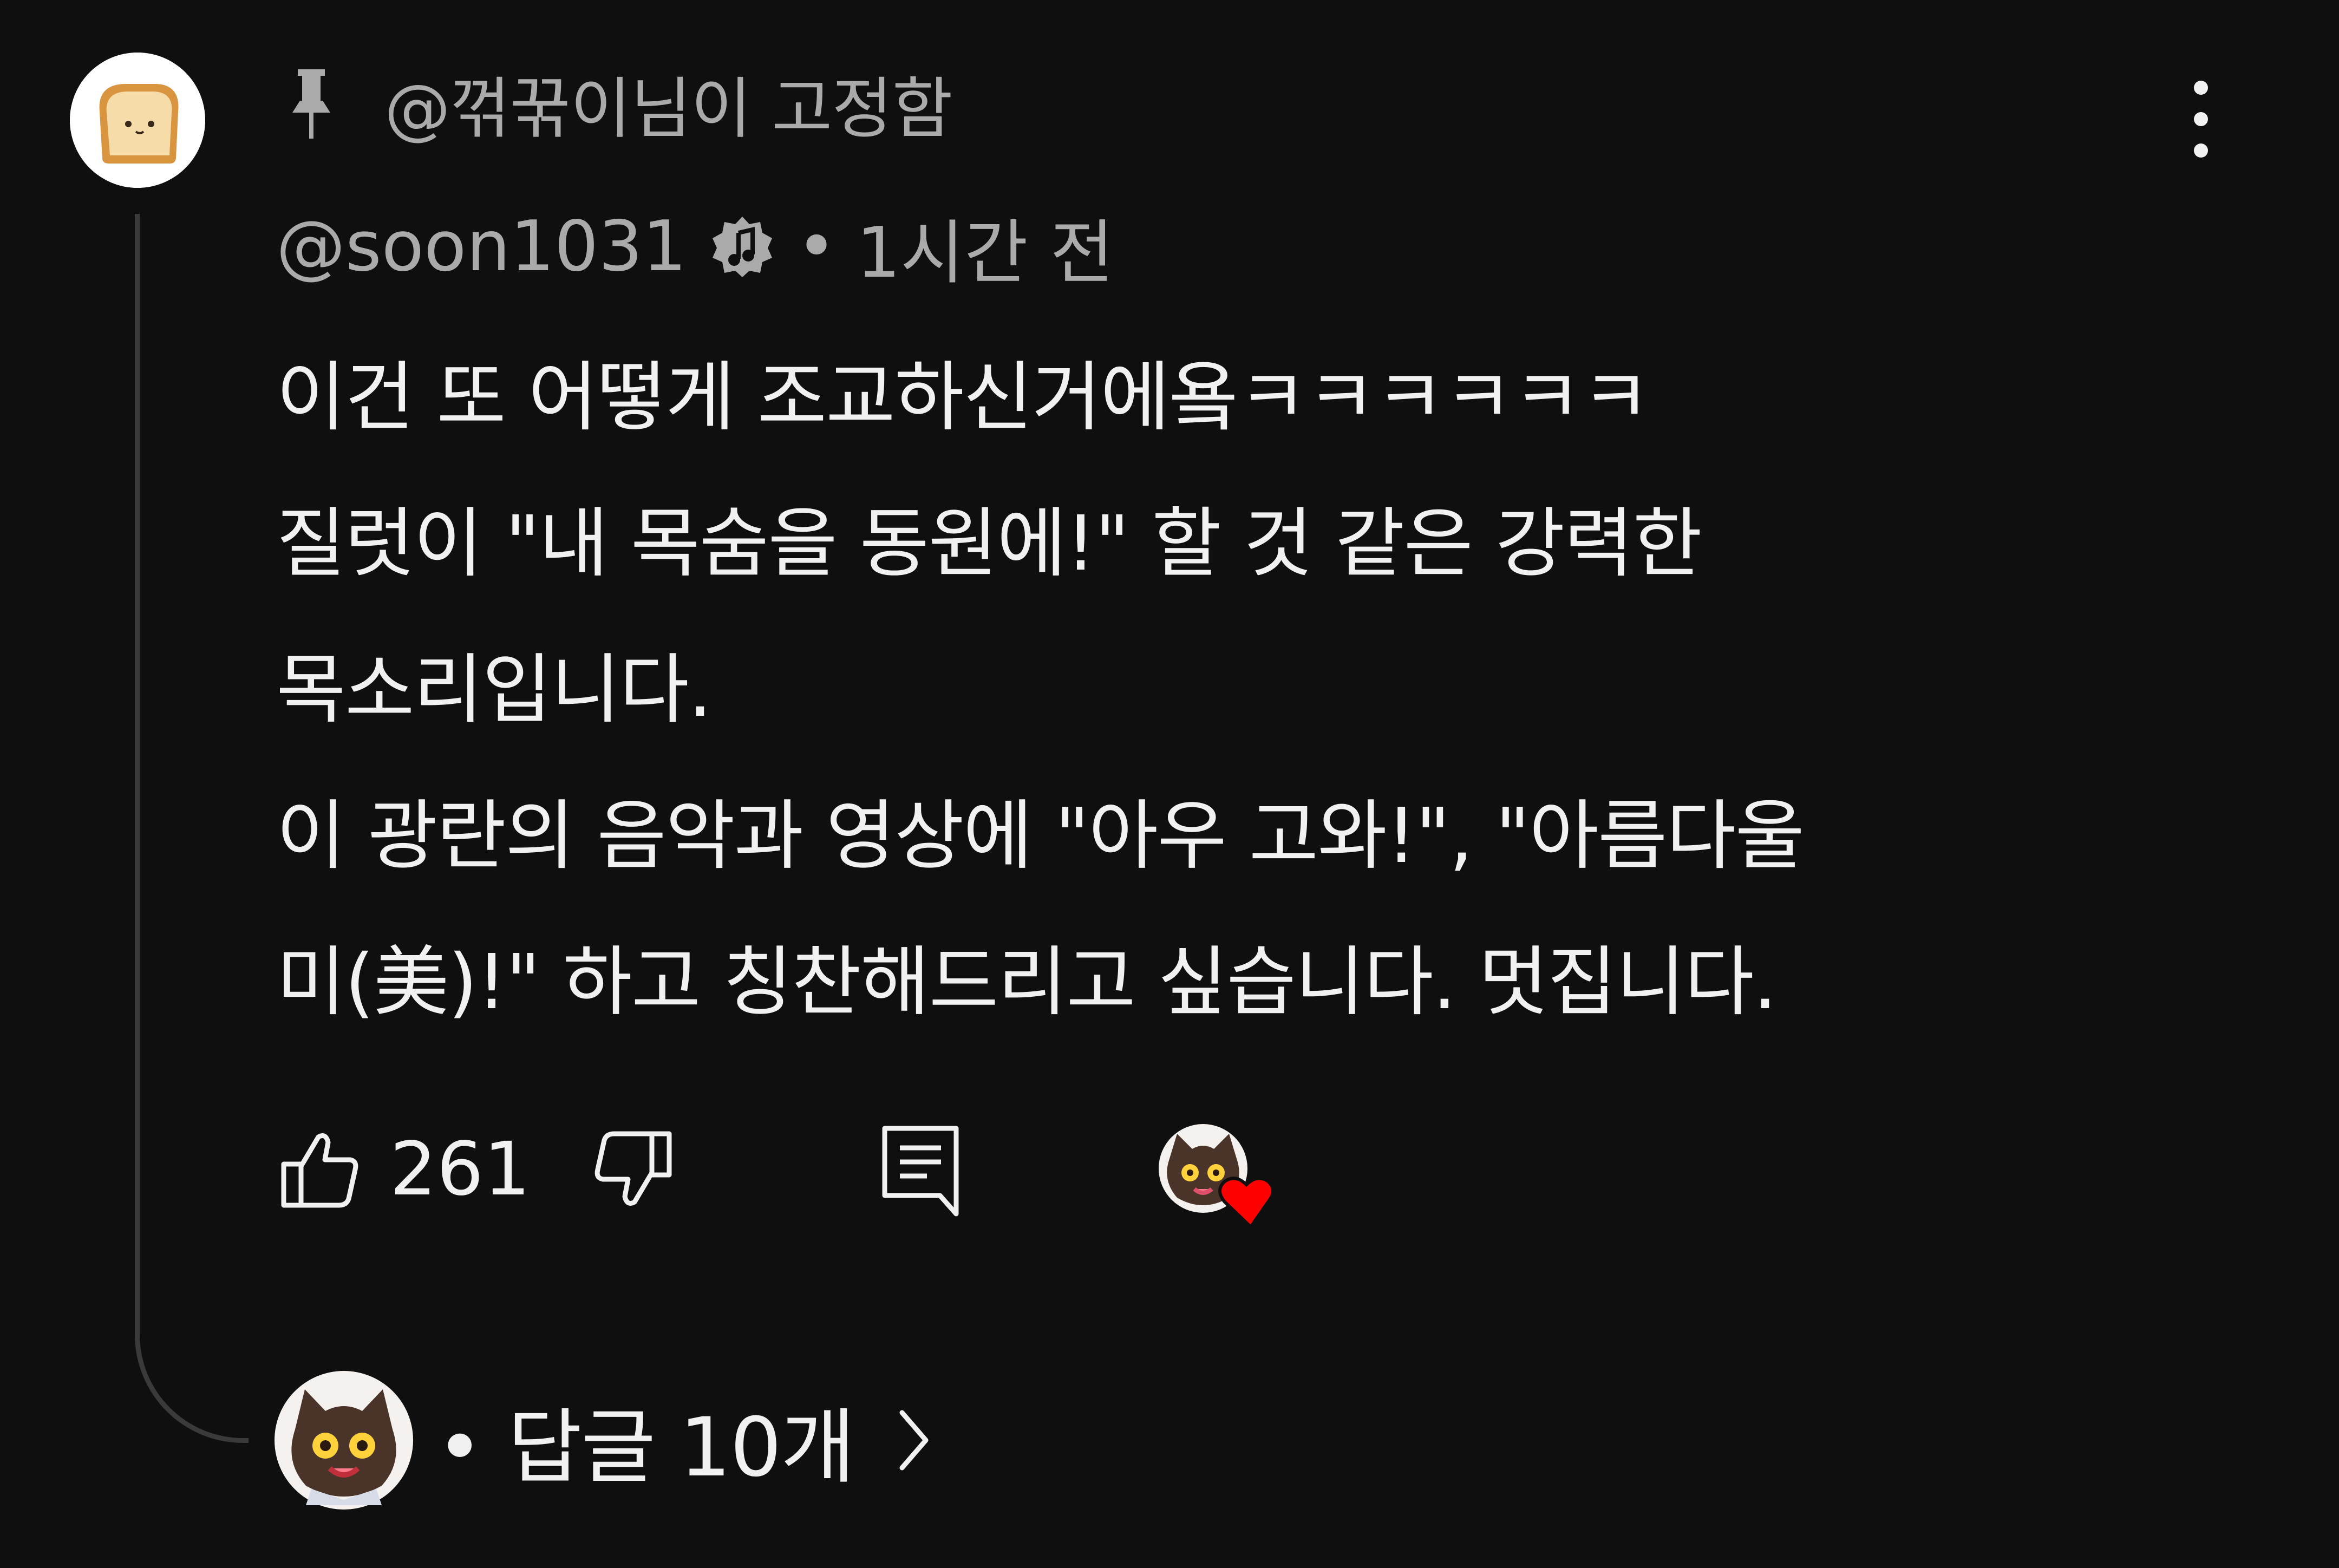 This screenshot has height=1568, width=2339. I want to click on comment-time: 1시간 전, so click(985, 247).